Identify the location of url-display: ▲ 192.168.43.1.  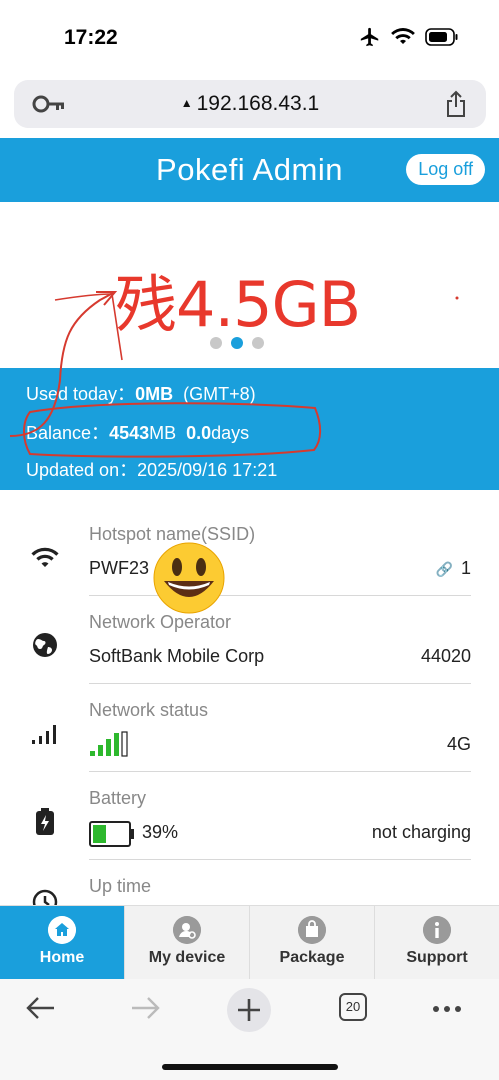
(250, 104).